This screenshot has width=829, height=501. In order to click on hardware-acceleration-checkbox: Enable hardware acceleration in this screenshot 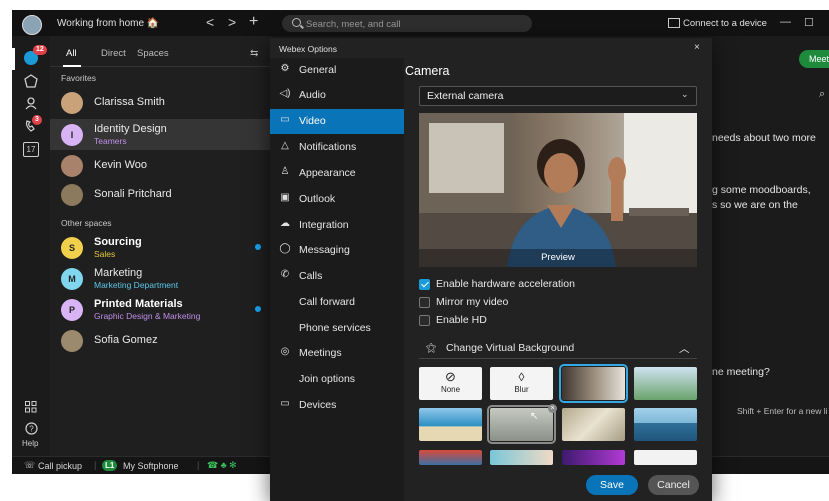, I will do `click(569, 285)`.